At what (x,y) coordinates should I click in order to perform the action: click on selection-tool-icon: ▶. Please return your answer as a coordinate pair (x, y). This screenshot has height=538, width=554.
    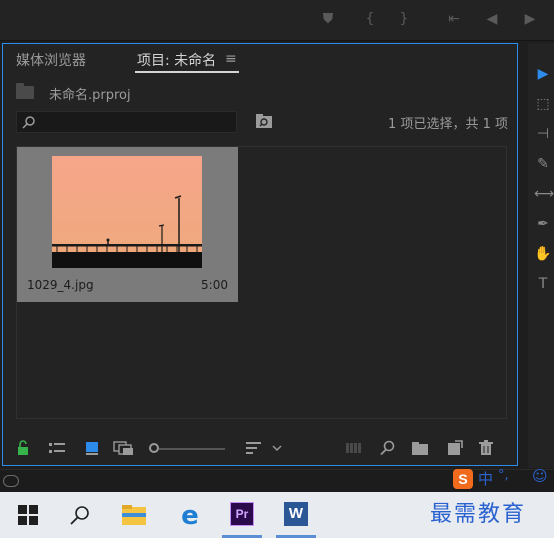
    Looking at the image, I should click on (543, 74).